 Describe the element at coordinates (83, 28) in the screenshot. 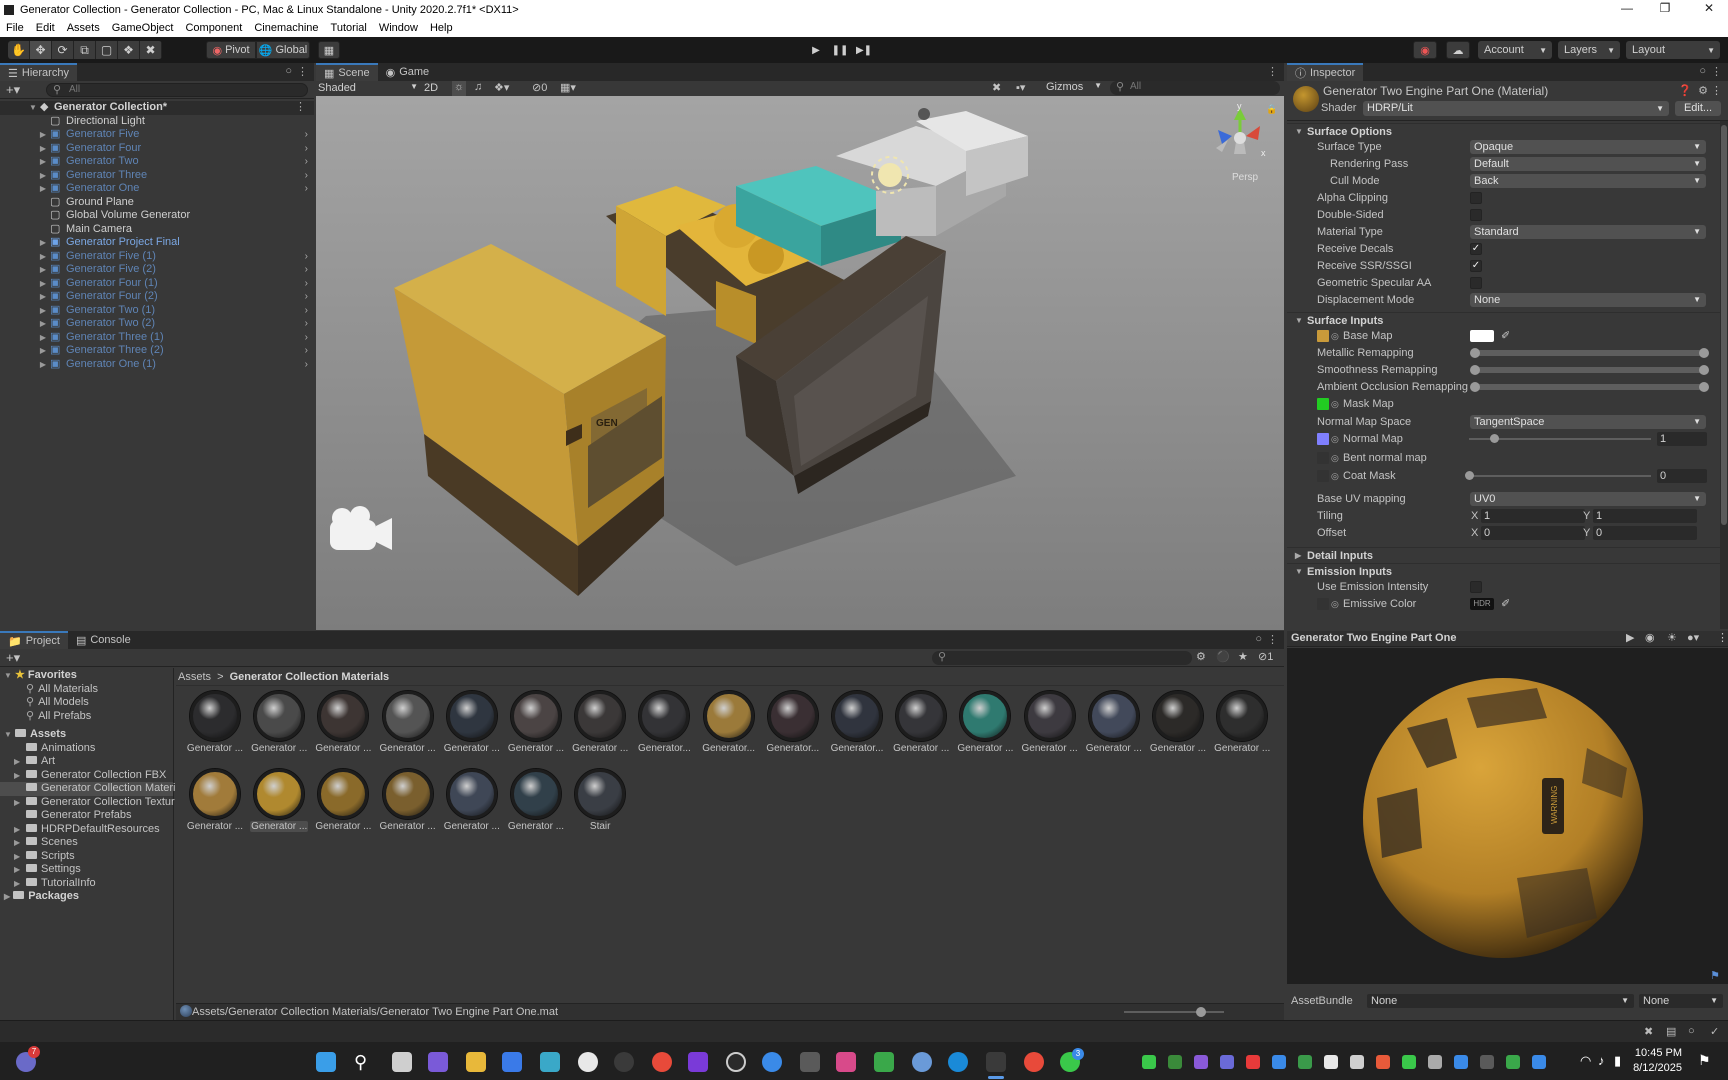

I see `menu-assets: Assets` at that location.